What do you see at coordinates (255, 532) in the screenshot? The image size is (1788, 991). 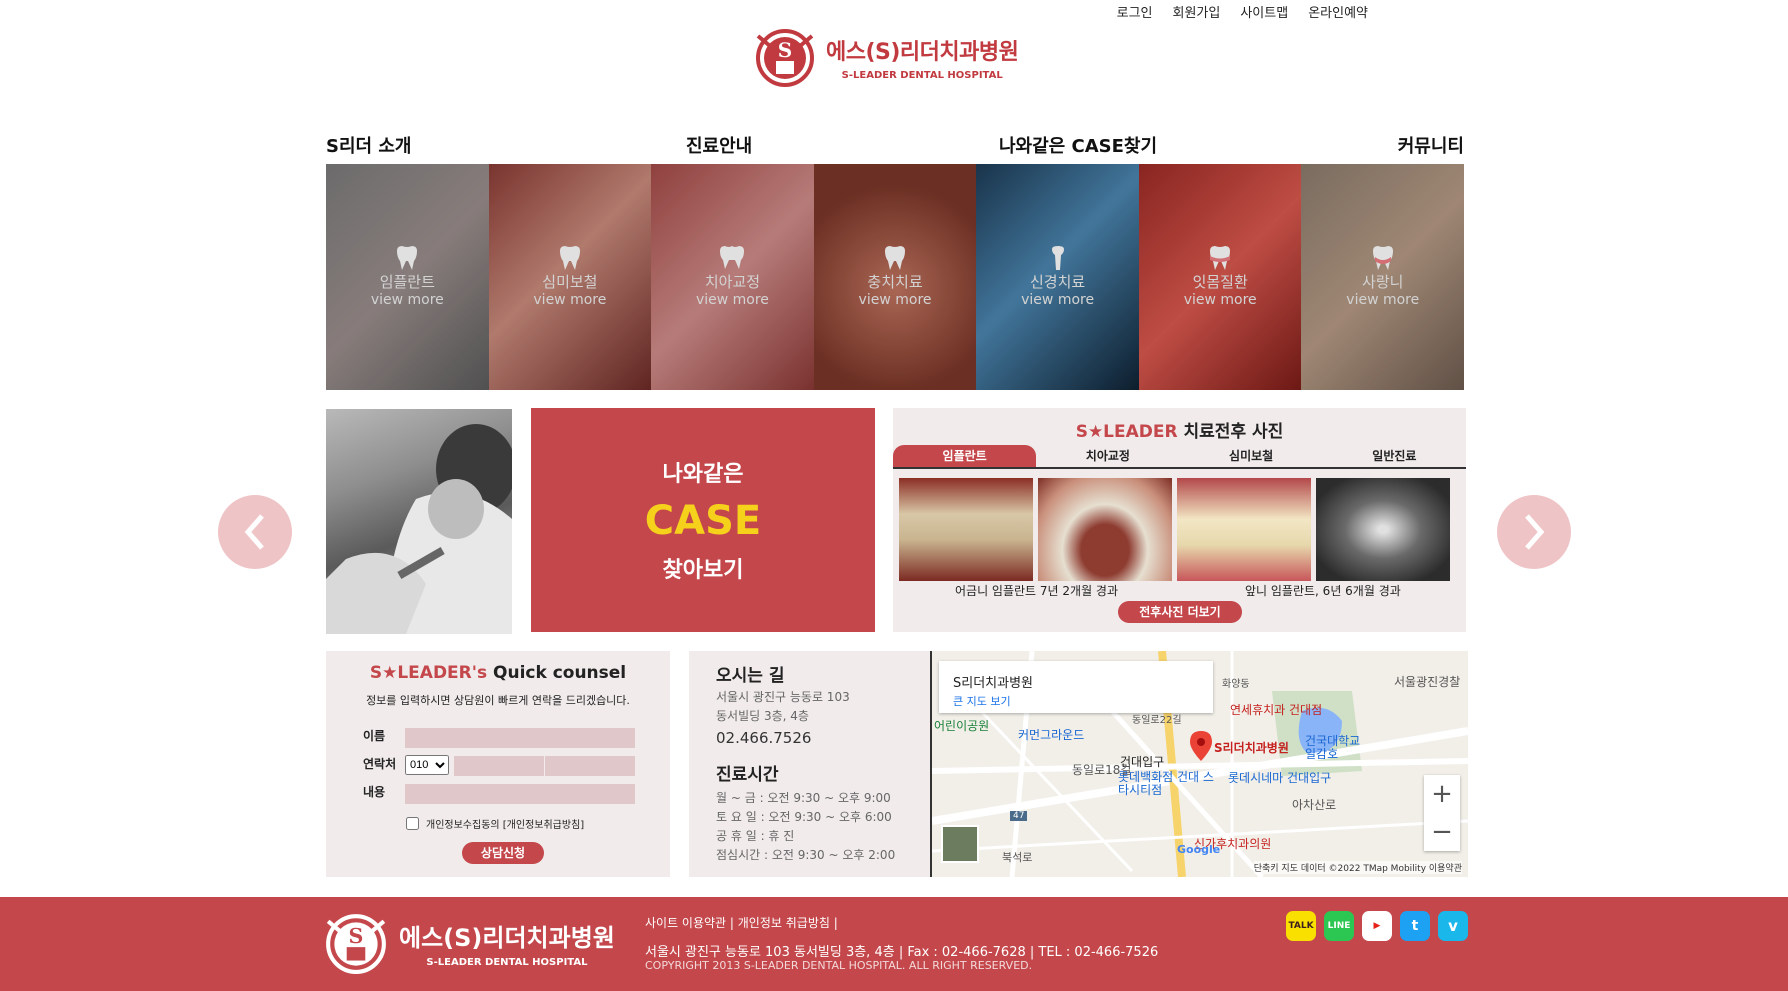 I see `prev-slide-button` at bounding box center [255, 532].